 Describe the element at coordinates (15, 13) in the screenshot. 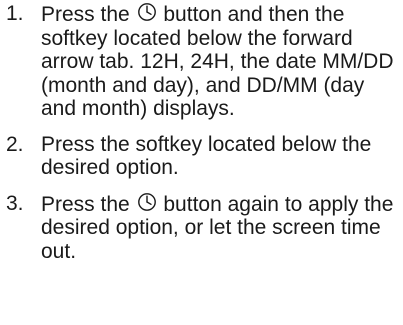

I see `step-number: 1.` at that location.